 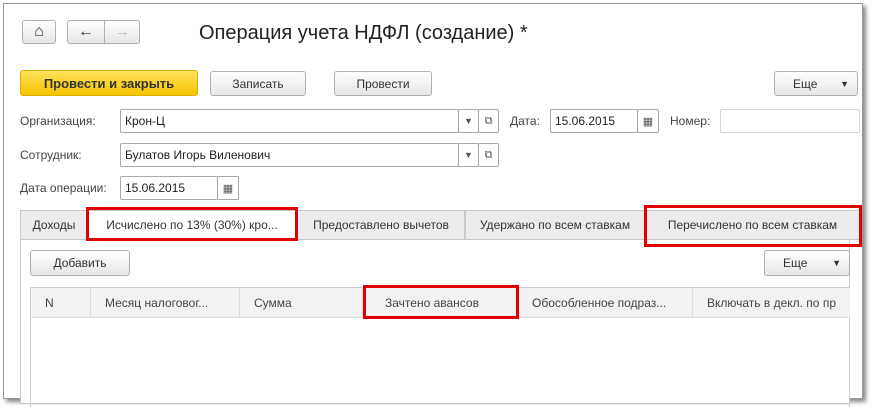 I want to click on back-button: ←, so click(x=86, y=32).